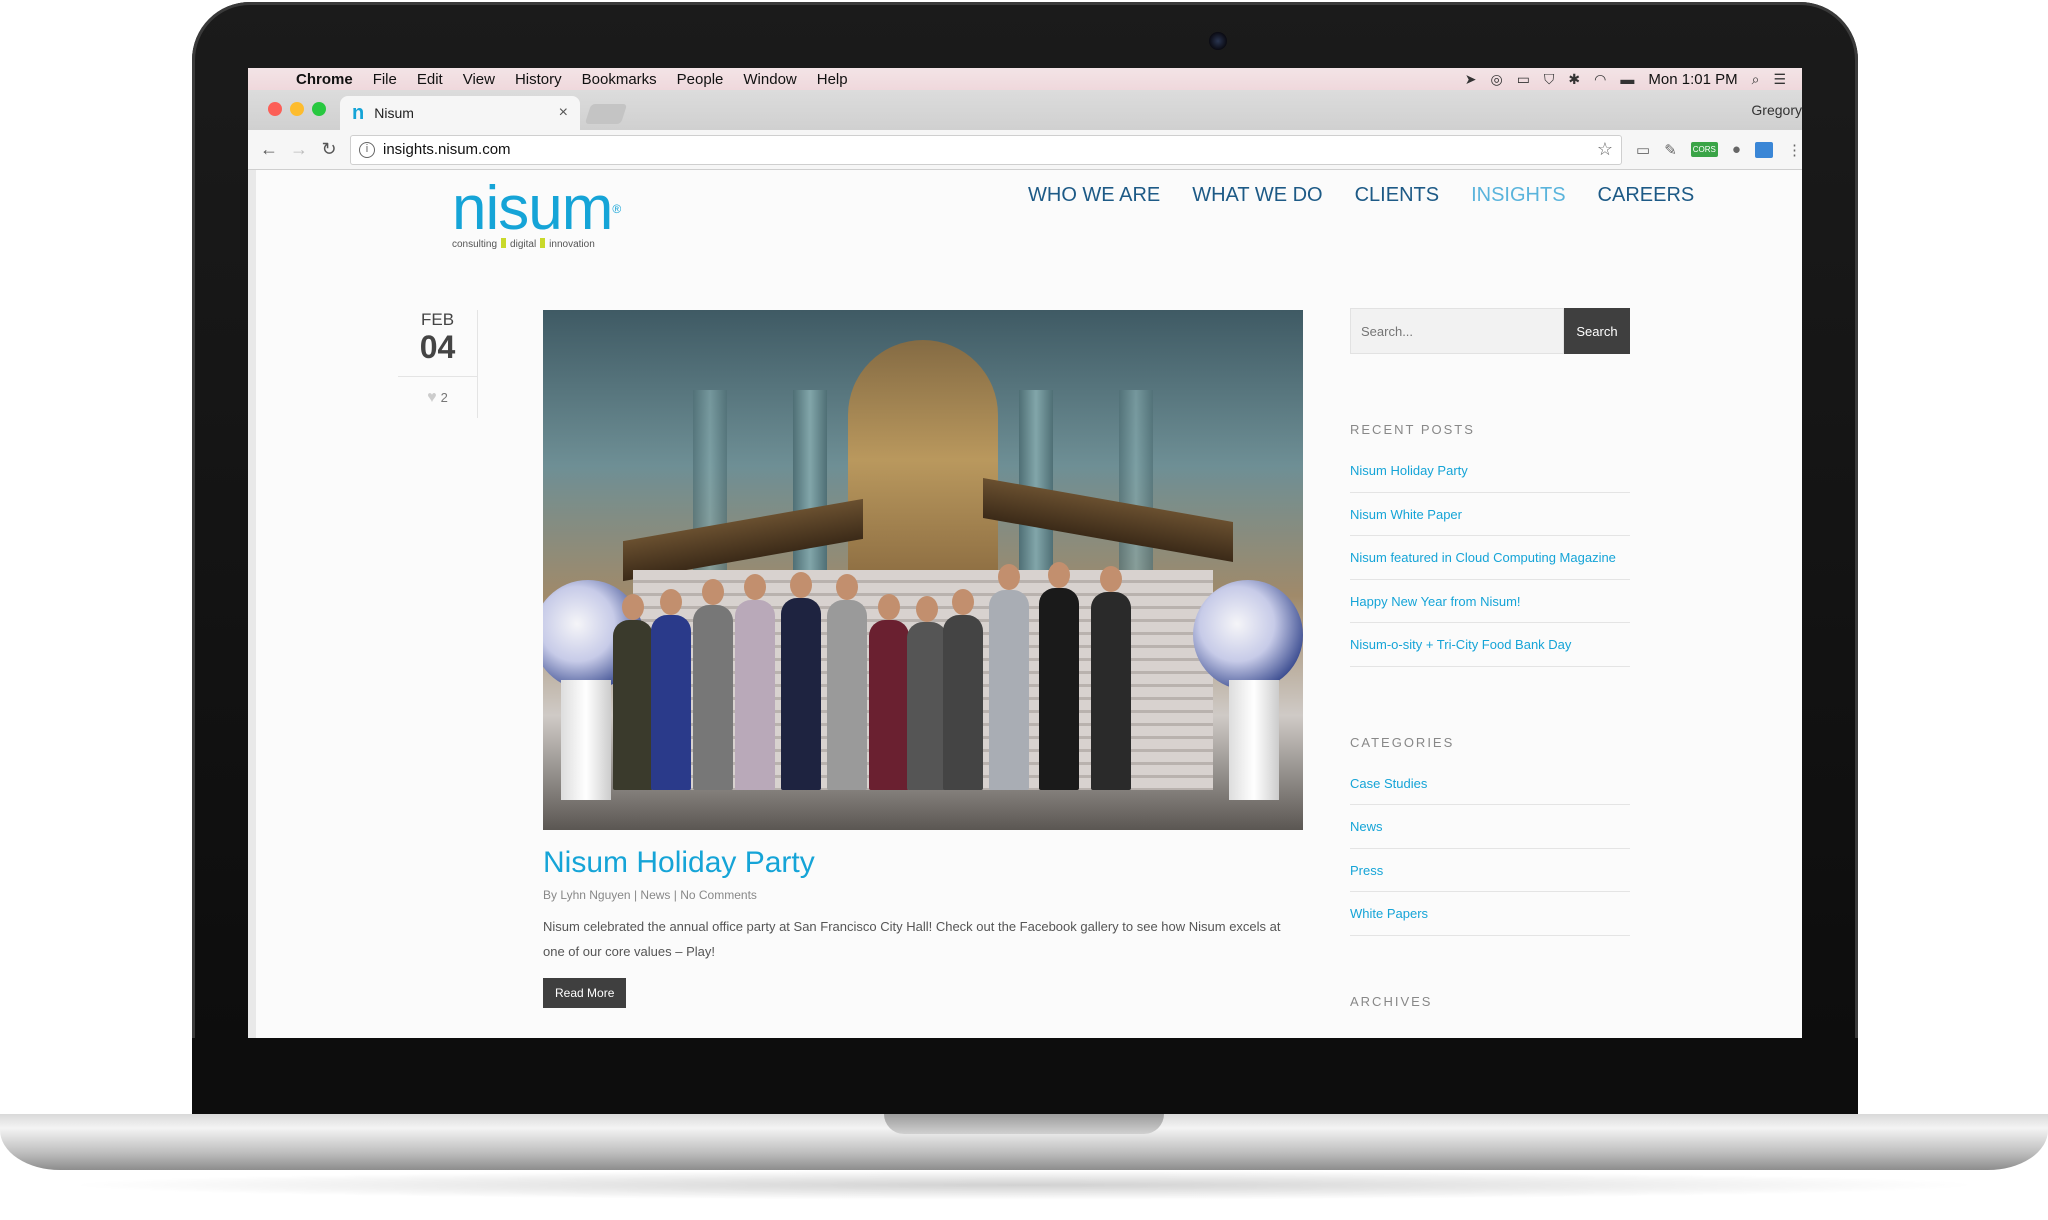 The height and width of the screenshot is (1220, 2048). Describe the element at coordinates (832, 79) in the screenshot. I see `menu-help: Help` at that location.